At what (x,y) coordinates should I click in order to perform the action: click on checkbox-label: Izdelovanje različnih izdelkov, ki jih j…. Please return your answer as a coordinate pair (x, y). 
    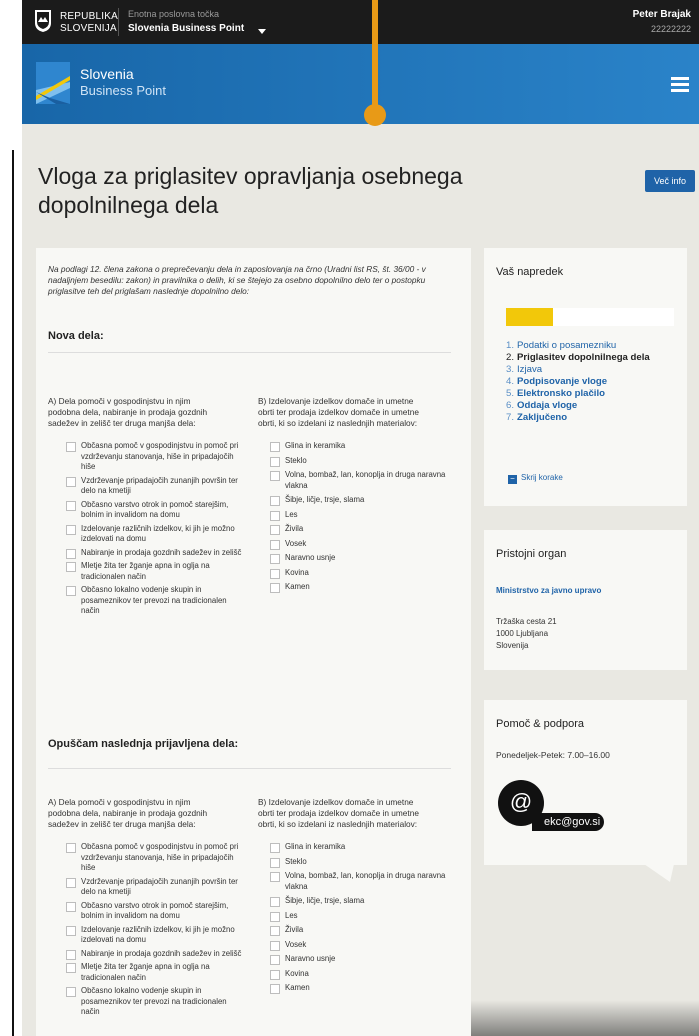
    Looking at the image, I should click on (158, 533).